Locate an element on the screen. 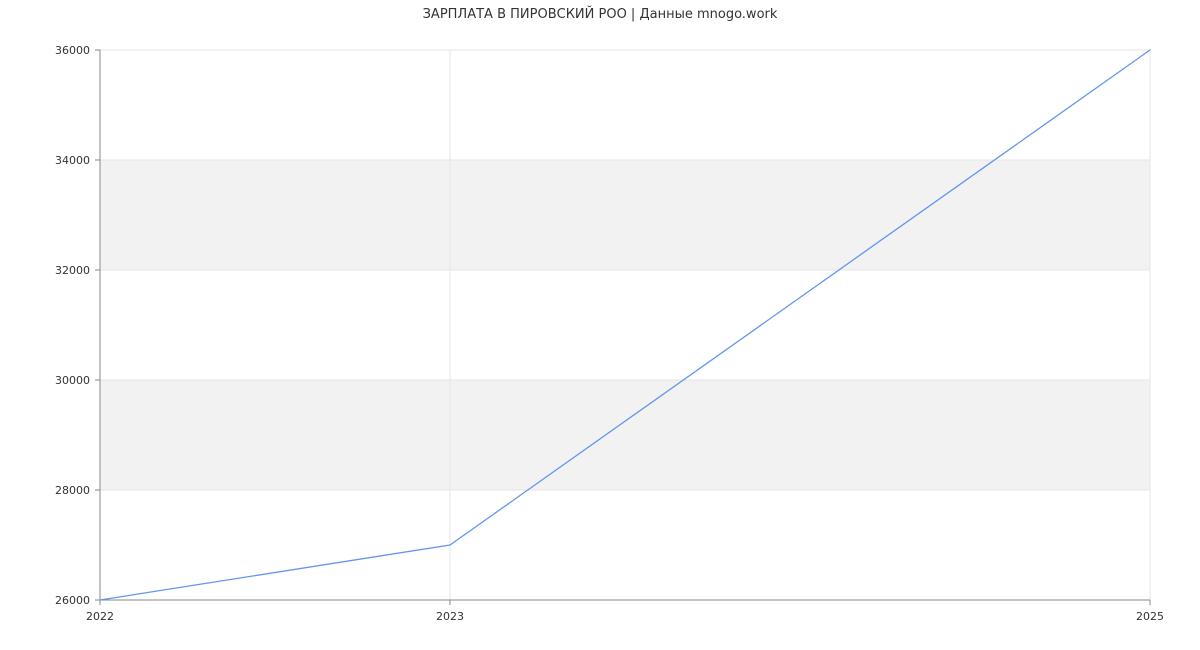 This screenshot has width=1200, height=650. y-tick-label: 30000 is located at coordinates (72, 380).